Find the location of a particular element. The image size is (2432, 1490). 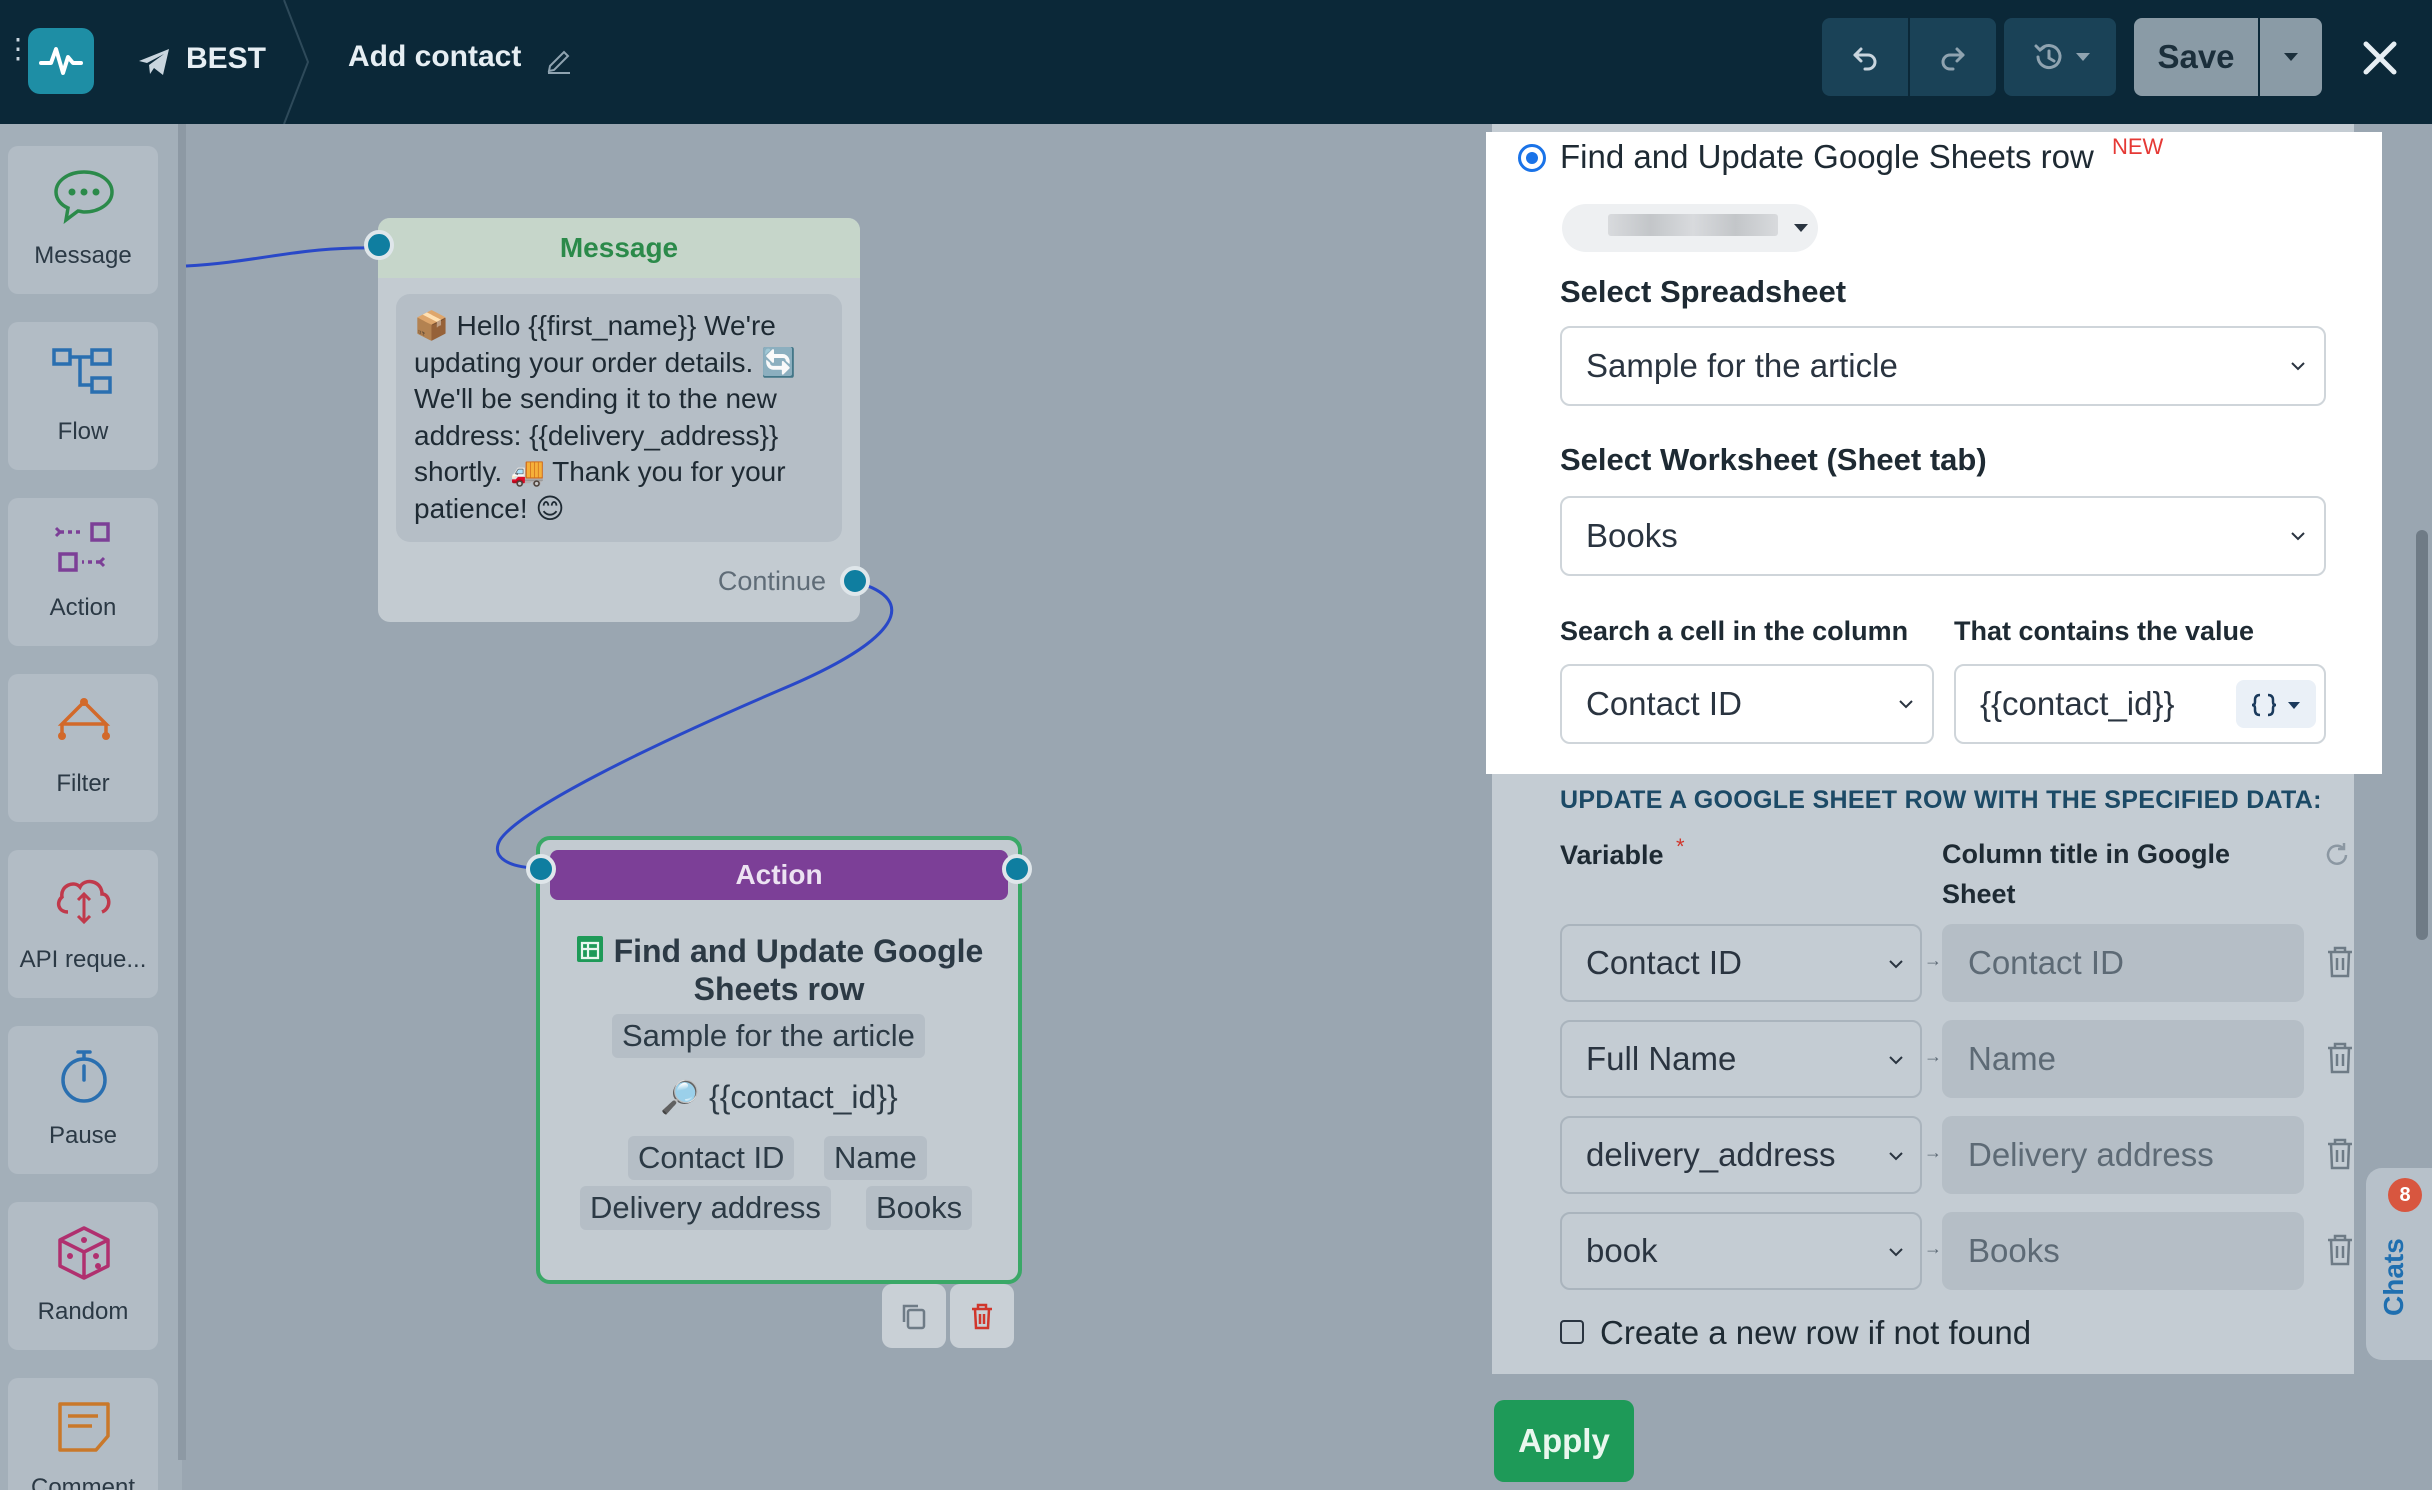

variable-value: delivery_address is located at coordinates (1711, 1154).